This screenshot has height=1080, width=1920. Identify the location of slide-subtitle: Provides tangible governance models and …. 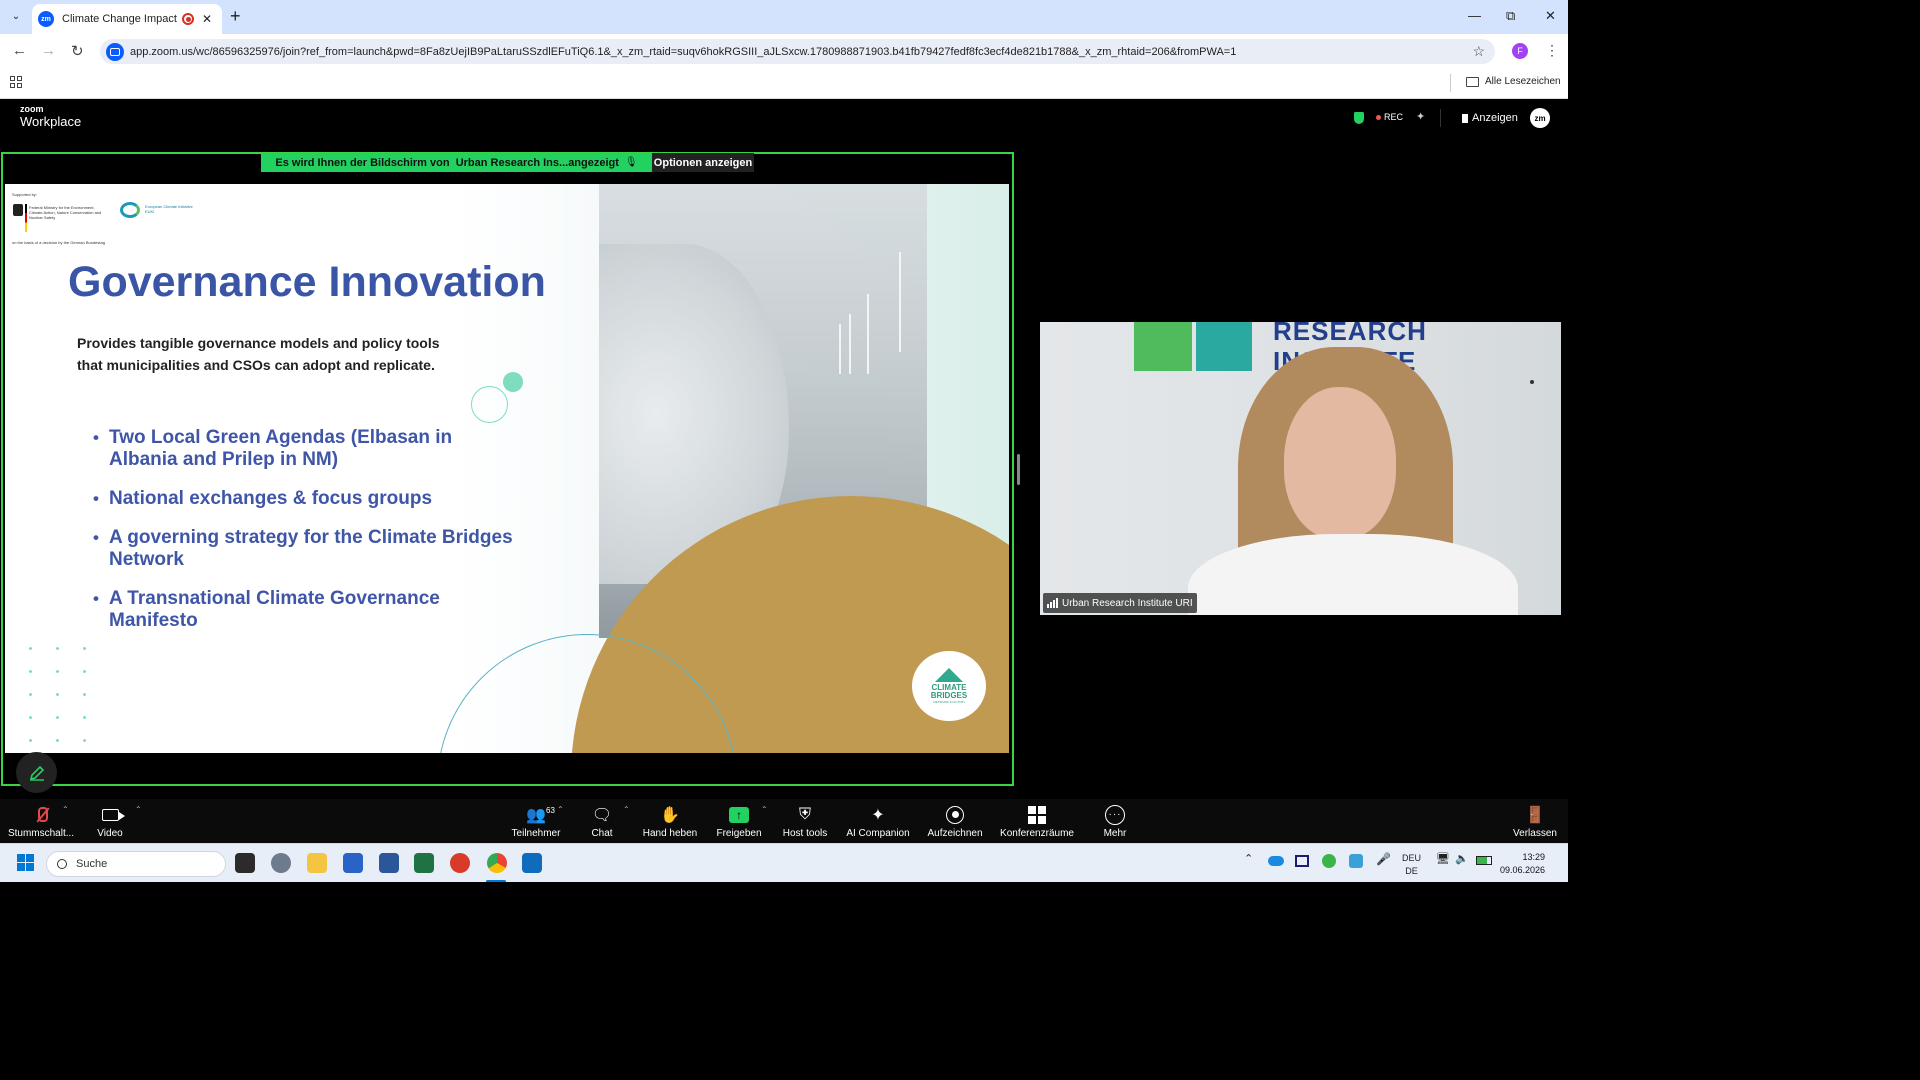
(258, 354).